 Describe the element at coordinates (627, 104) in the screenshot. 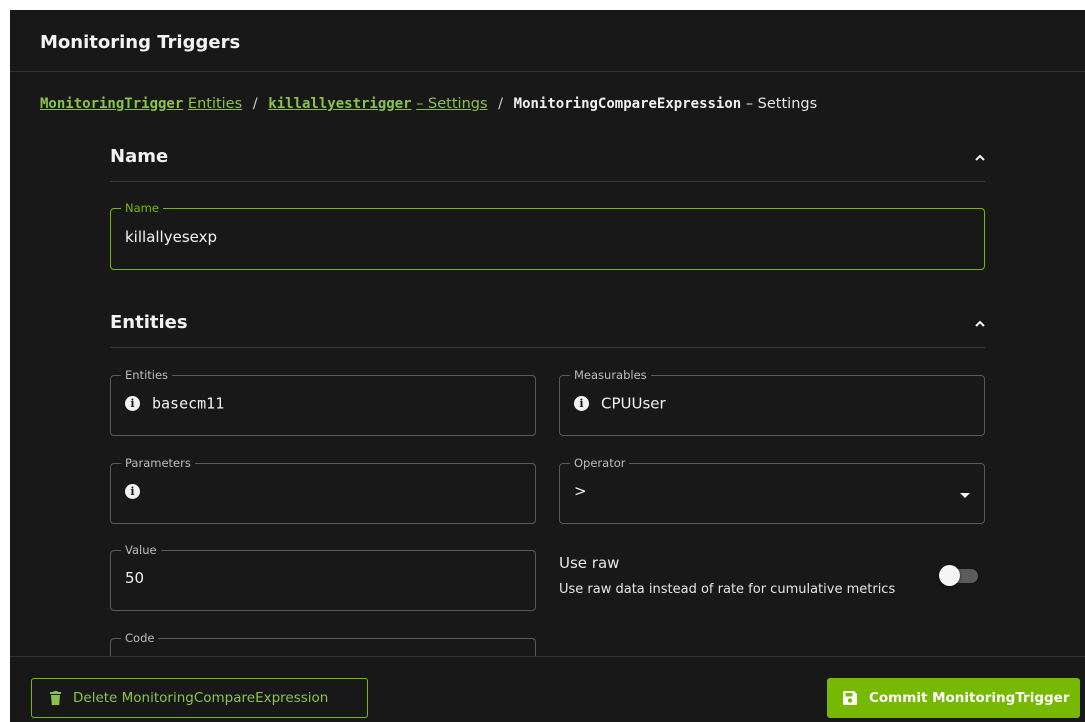

I see `breadcrumb-current-item: MonitoringCompareExpression` at that location.